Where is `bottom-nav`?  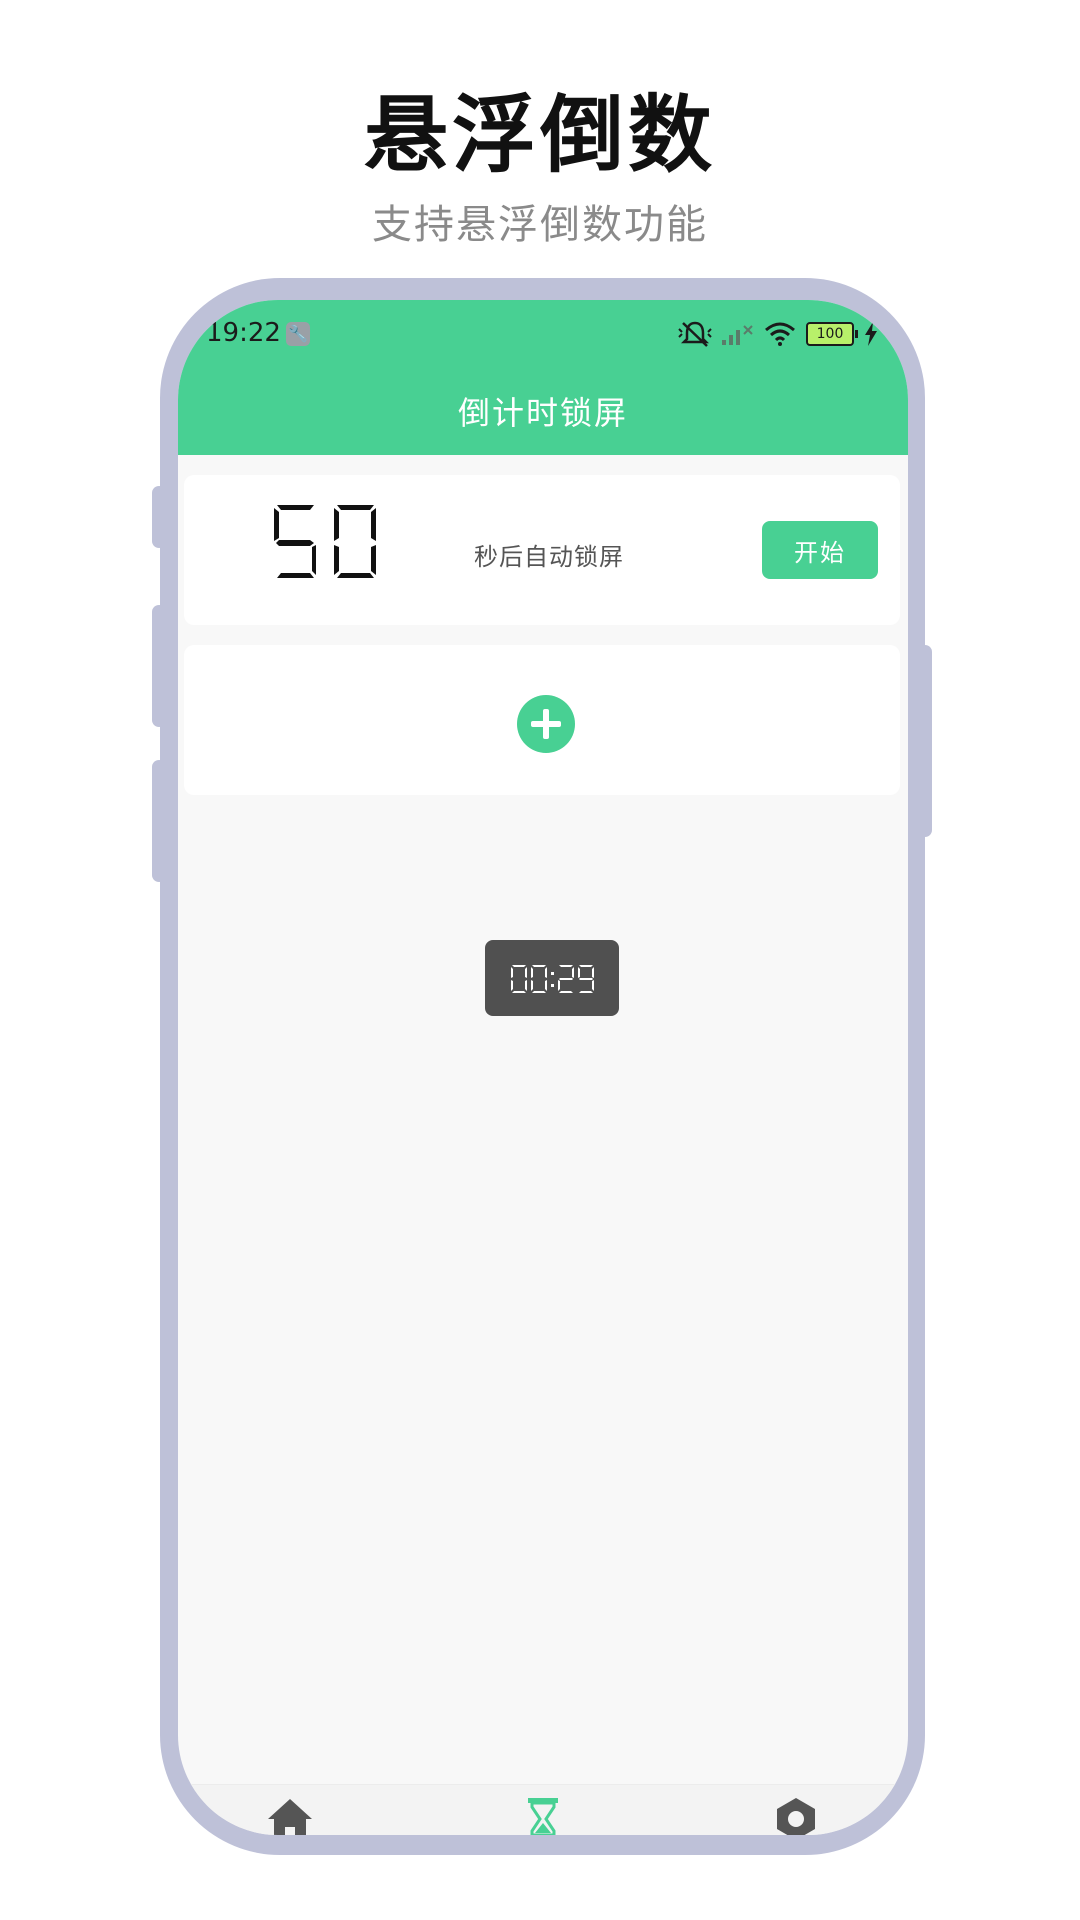 bottom-nav is located at coordinates (543, 1809).